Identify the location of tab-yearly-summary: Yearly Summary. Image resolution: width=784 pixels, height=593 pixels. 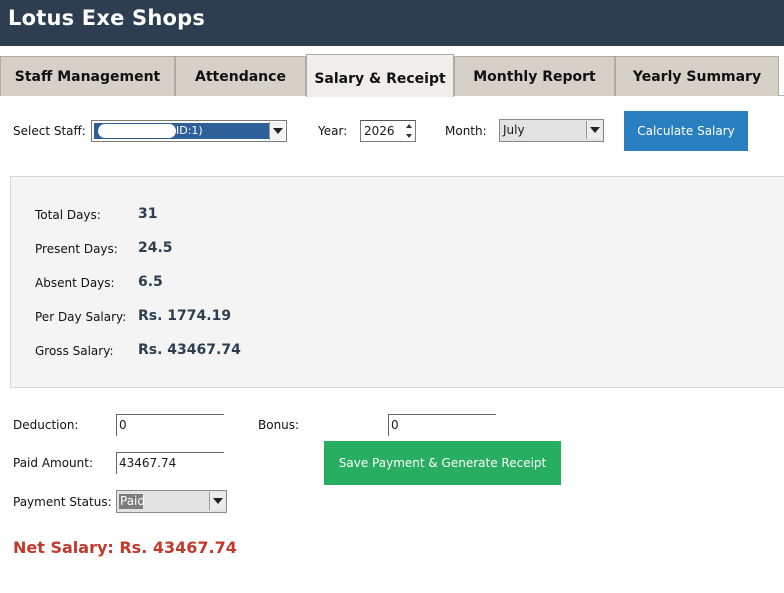
(697, 76).